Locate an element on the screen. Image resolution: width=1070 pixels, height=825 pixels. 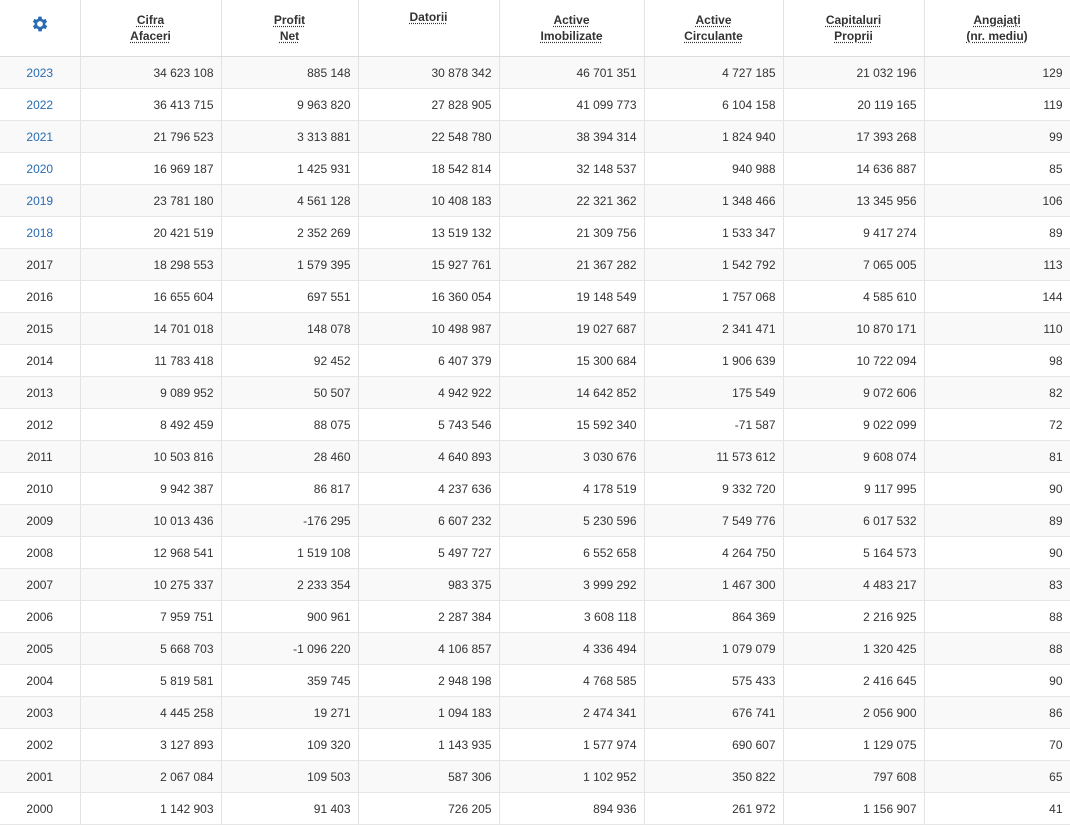
year-cell: 2022 is located at coordinates (40, 104).